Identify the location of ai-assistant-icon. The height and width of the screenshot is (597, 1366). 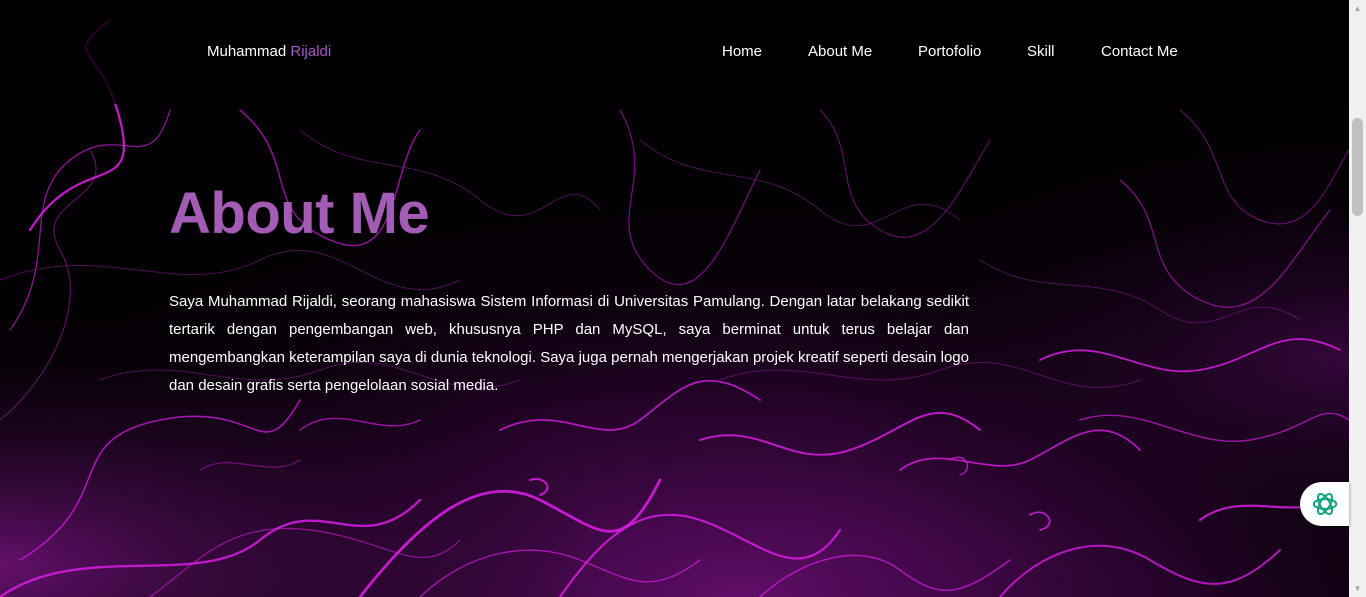
(1324, 504).